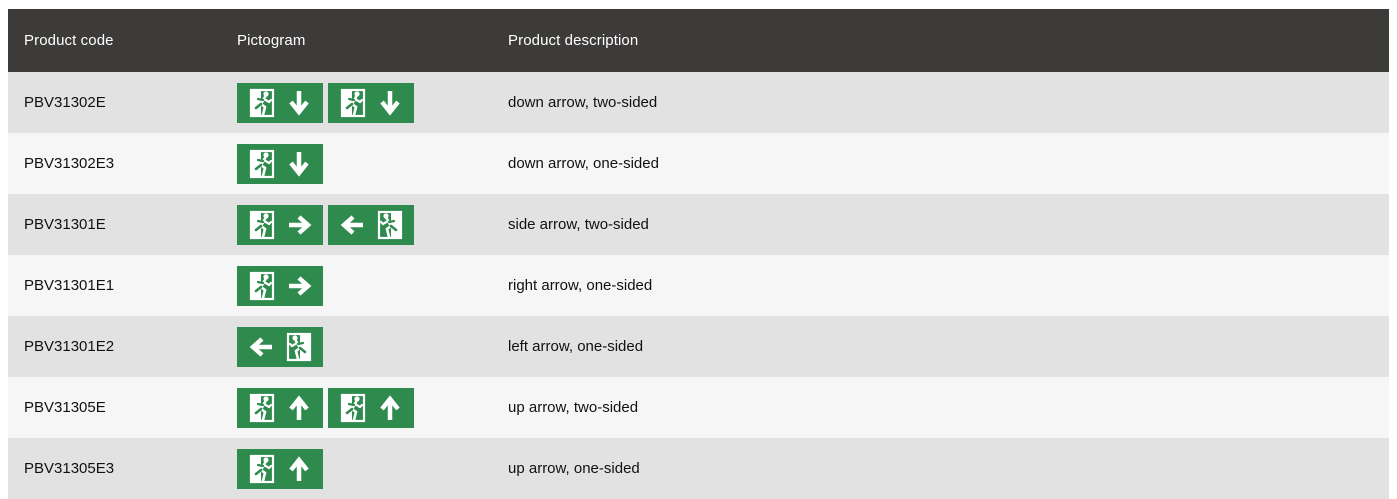  I want to click on product-description-cell: left arrow, one-sided, so click(576, 346).